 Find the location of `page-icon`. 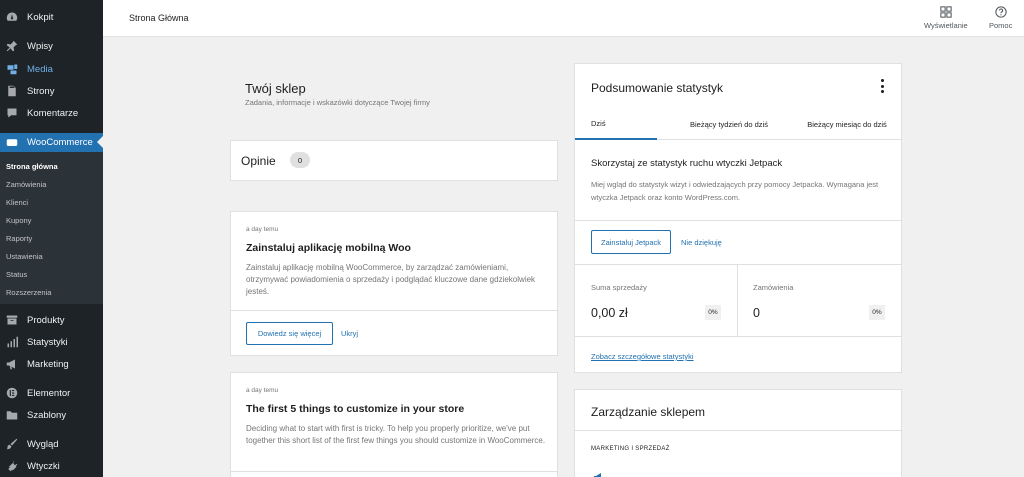

page-icon is located at coordinates (12, 91).